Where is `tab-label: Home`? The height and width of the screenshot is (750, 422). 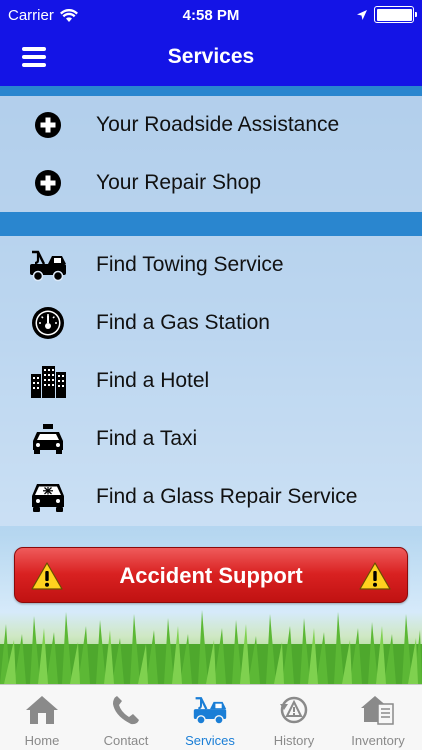 tab-label: Home is located at coordinates (42, 740).